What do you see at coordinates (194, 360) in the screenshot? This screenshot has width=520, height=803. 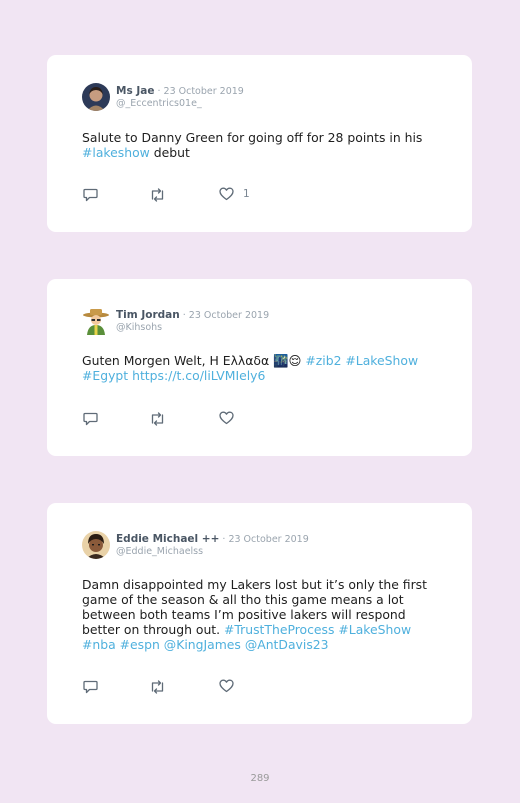 I see `text-segment: Guten Morgen Welt, Η Ελλαδα 🌃😌` at bounding box center [194, 360].